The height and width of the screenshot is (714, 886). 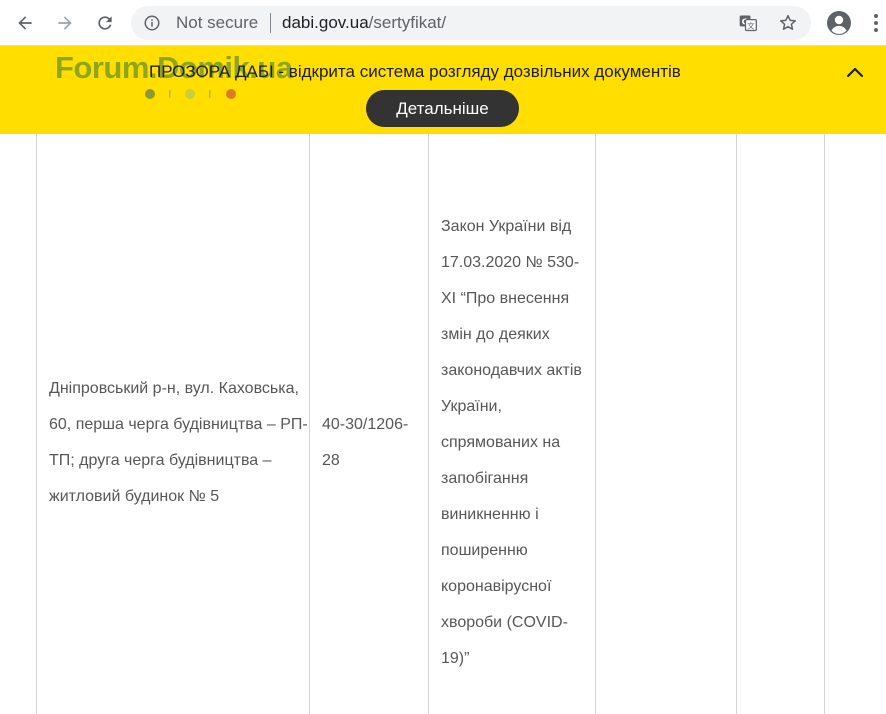 What do you see at coordinates (160, 460) in the screenshot?
I see `address-line: ТП; друга черга будівництва –` at bounding box center [160, 460].